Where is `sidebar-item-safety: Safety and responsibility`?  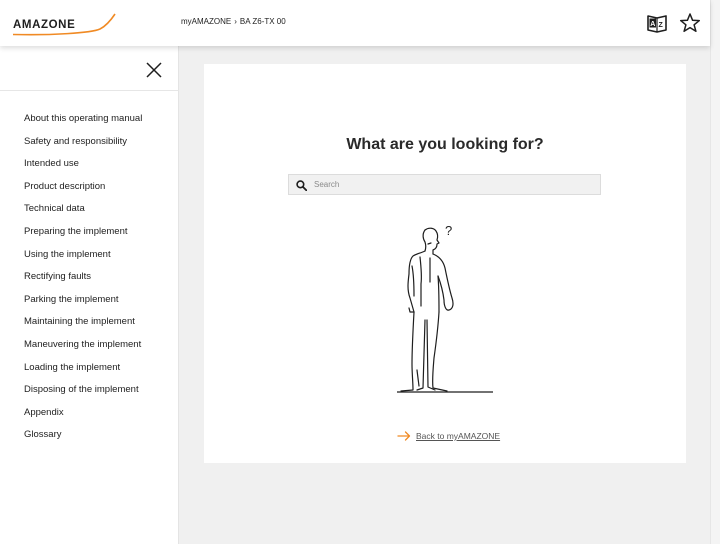 sidebar-item-safety: Safety and responsibility is located at coordinates (83, 144).